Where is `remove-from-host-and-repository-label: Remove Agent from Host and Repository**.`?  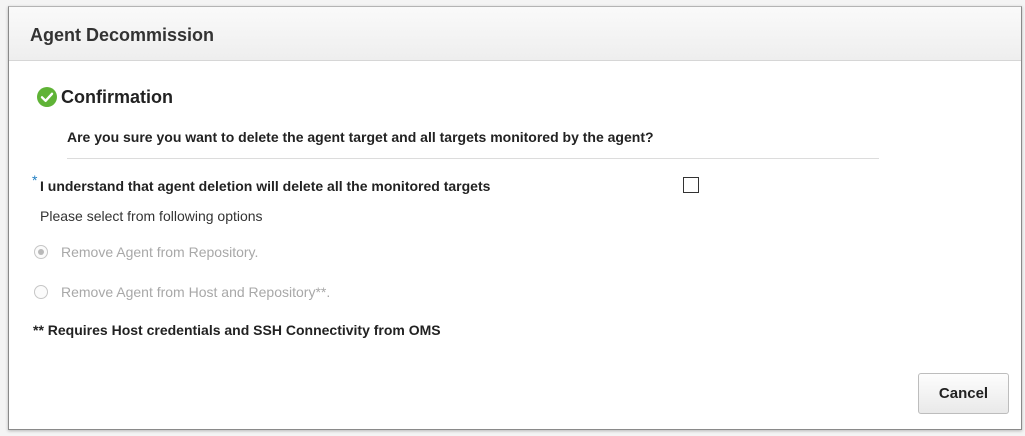 remove-from-host-and-repository-label: Remove Agent from Host and Repository**. is located at coordinates (196, 292).